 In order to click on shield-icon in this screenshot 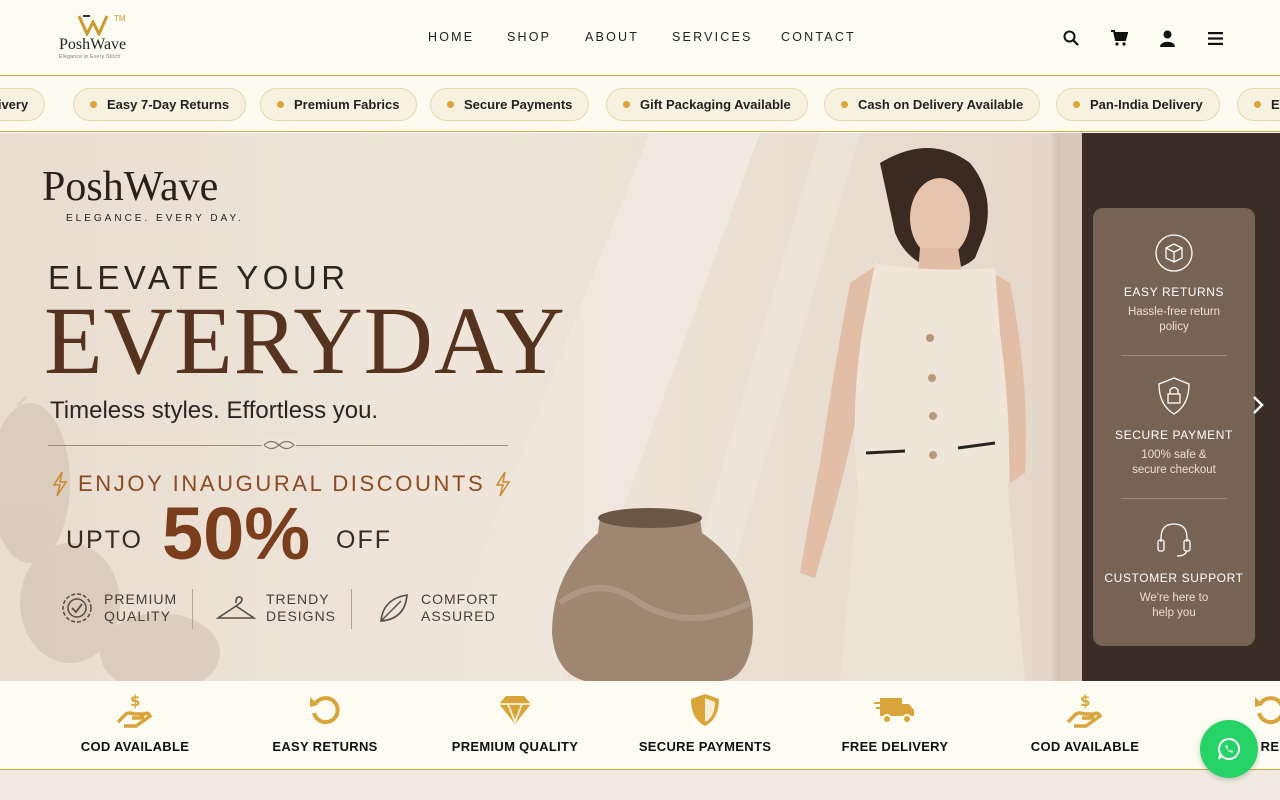, I will do `click(705, 710)`.